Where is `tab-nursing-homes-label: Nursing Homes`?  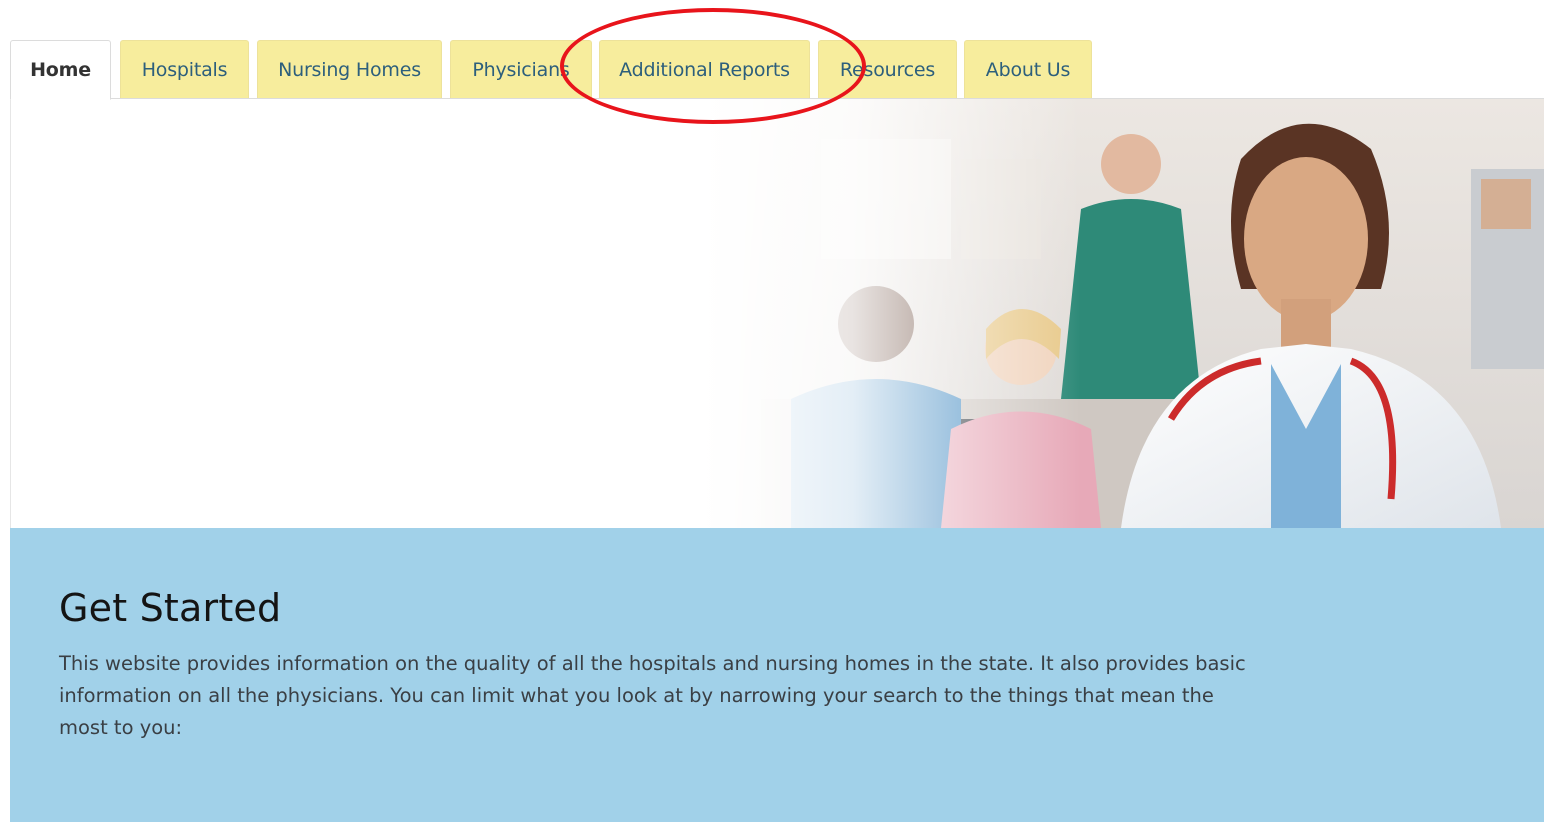
tab-nursing-homes-label: Nursing Homes is located at coordinates (349, 70).